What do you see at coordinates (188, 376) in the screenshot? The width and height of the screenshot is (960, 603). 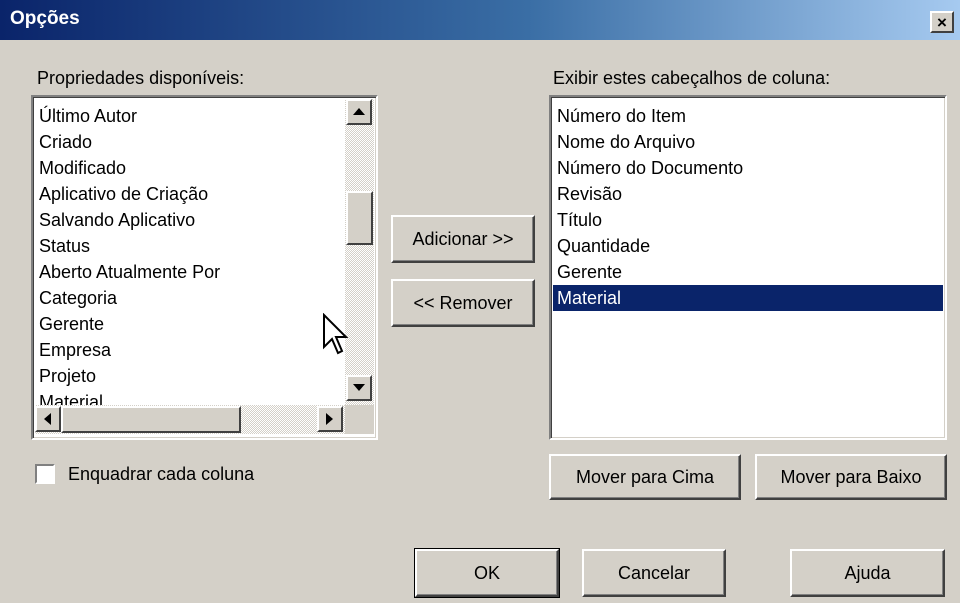 I see `list-item: Projeto` at bounding box center [188, 376].